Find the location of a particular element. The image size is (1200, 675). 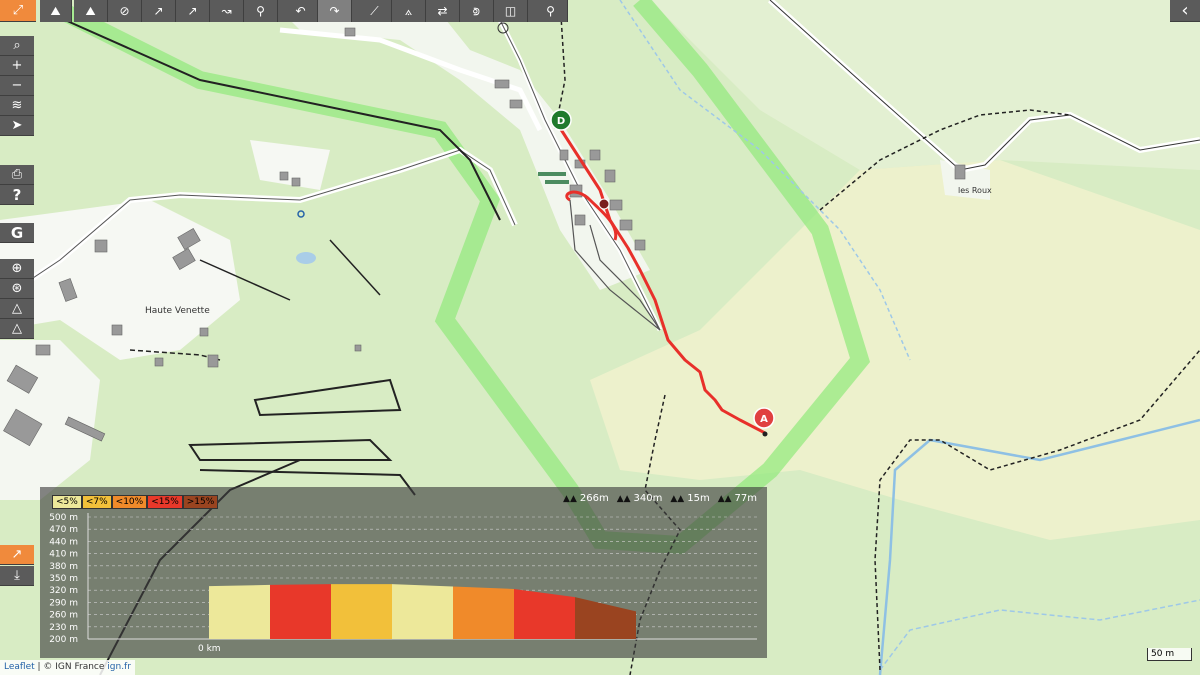

pond is located at coordinates (306, 258).